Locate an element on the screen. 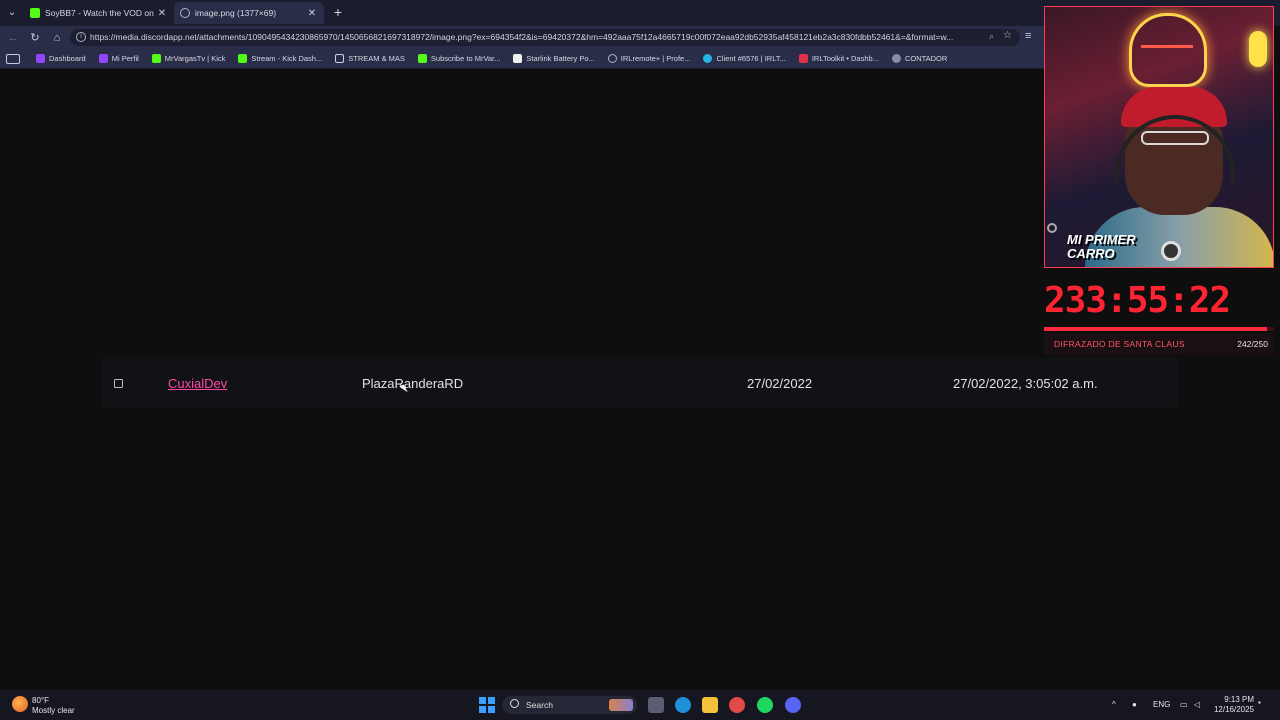 This screenshot has height=720, width=1280. irltoolkit-icon is located at coordinates (803, 58).